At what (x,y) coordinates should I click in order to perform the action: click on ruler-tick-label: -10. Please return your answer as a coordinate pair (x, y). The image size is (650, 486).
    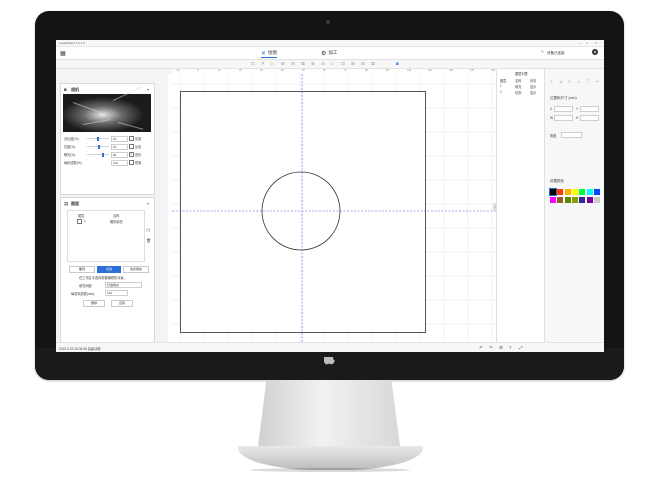
    Looking at the image, I should click on (178, 70).